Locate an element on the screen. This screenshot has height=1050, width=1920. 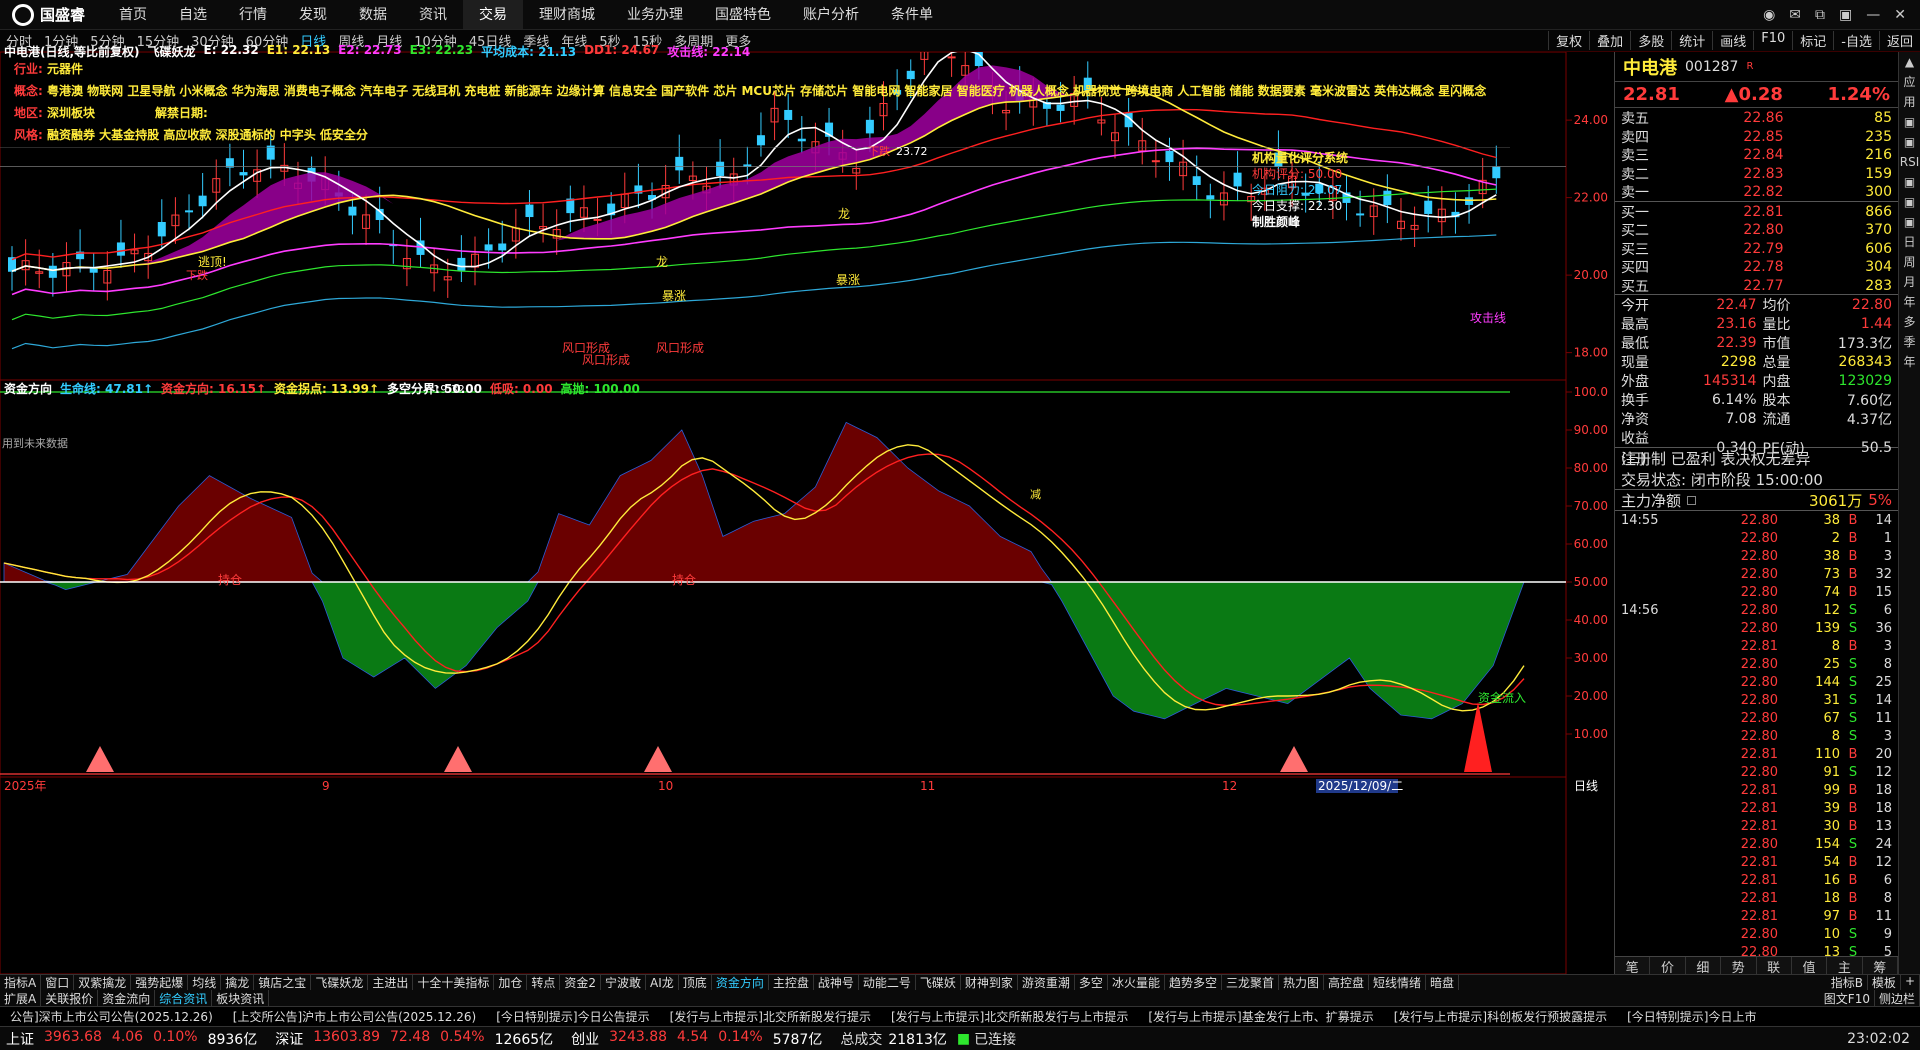
window-control-4-icon: — is located at coordinates (1873, 15).